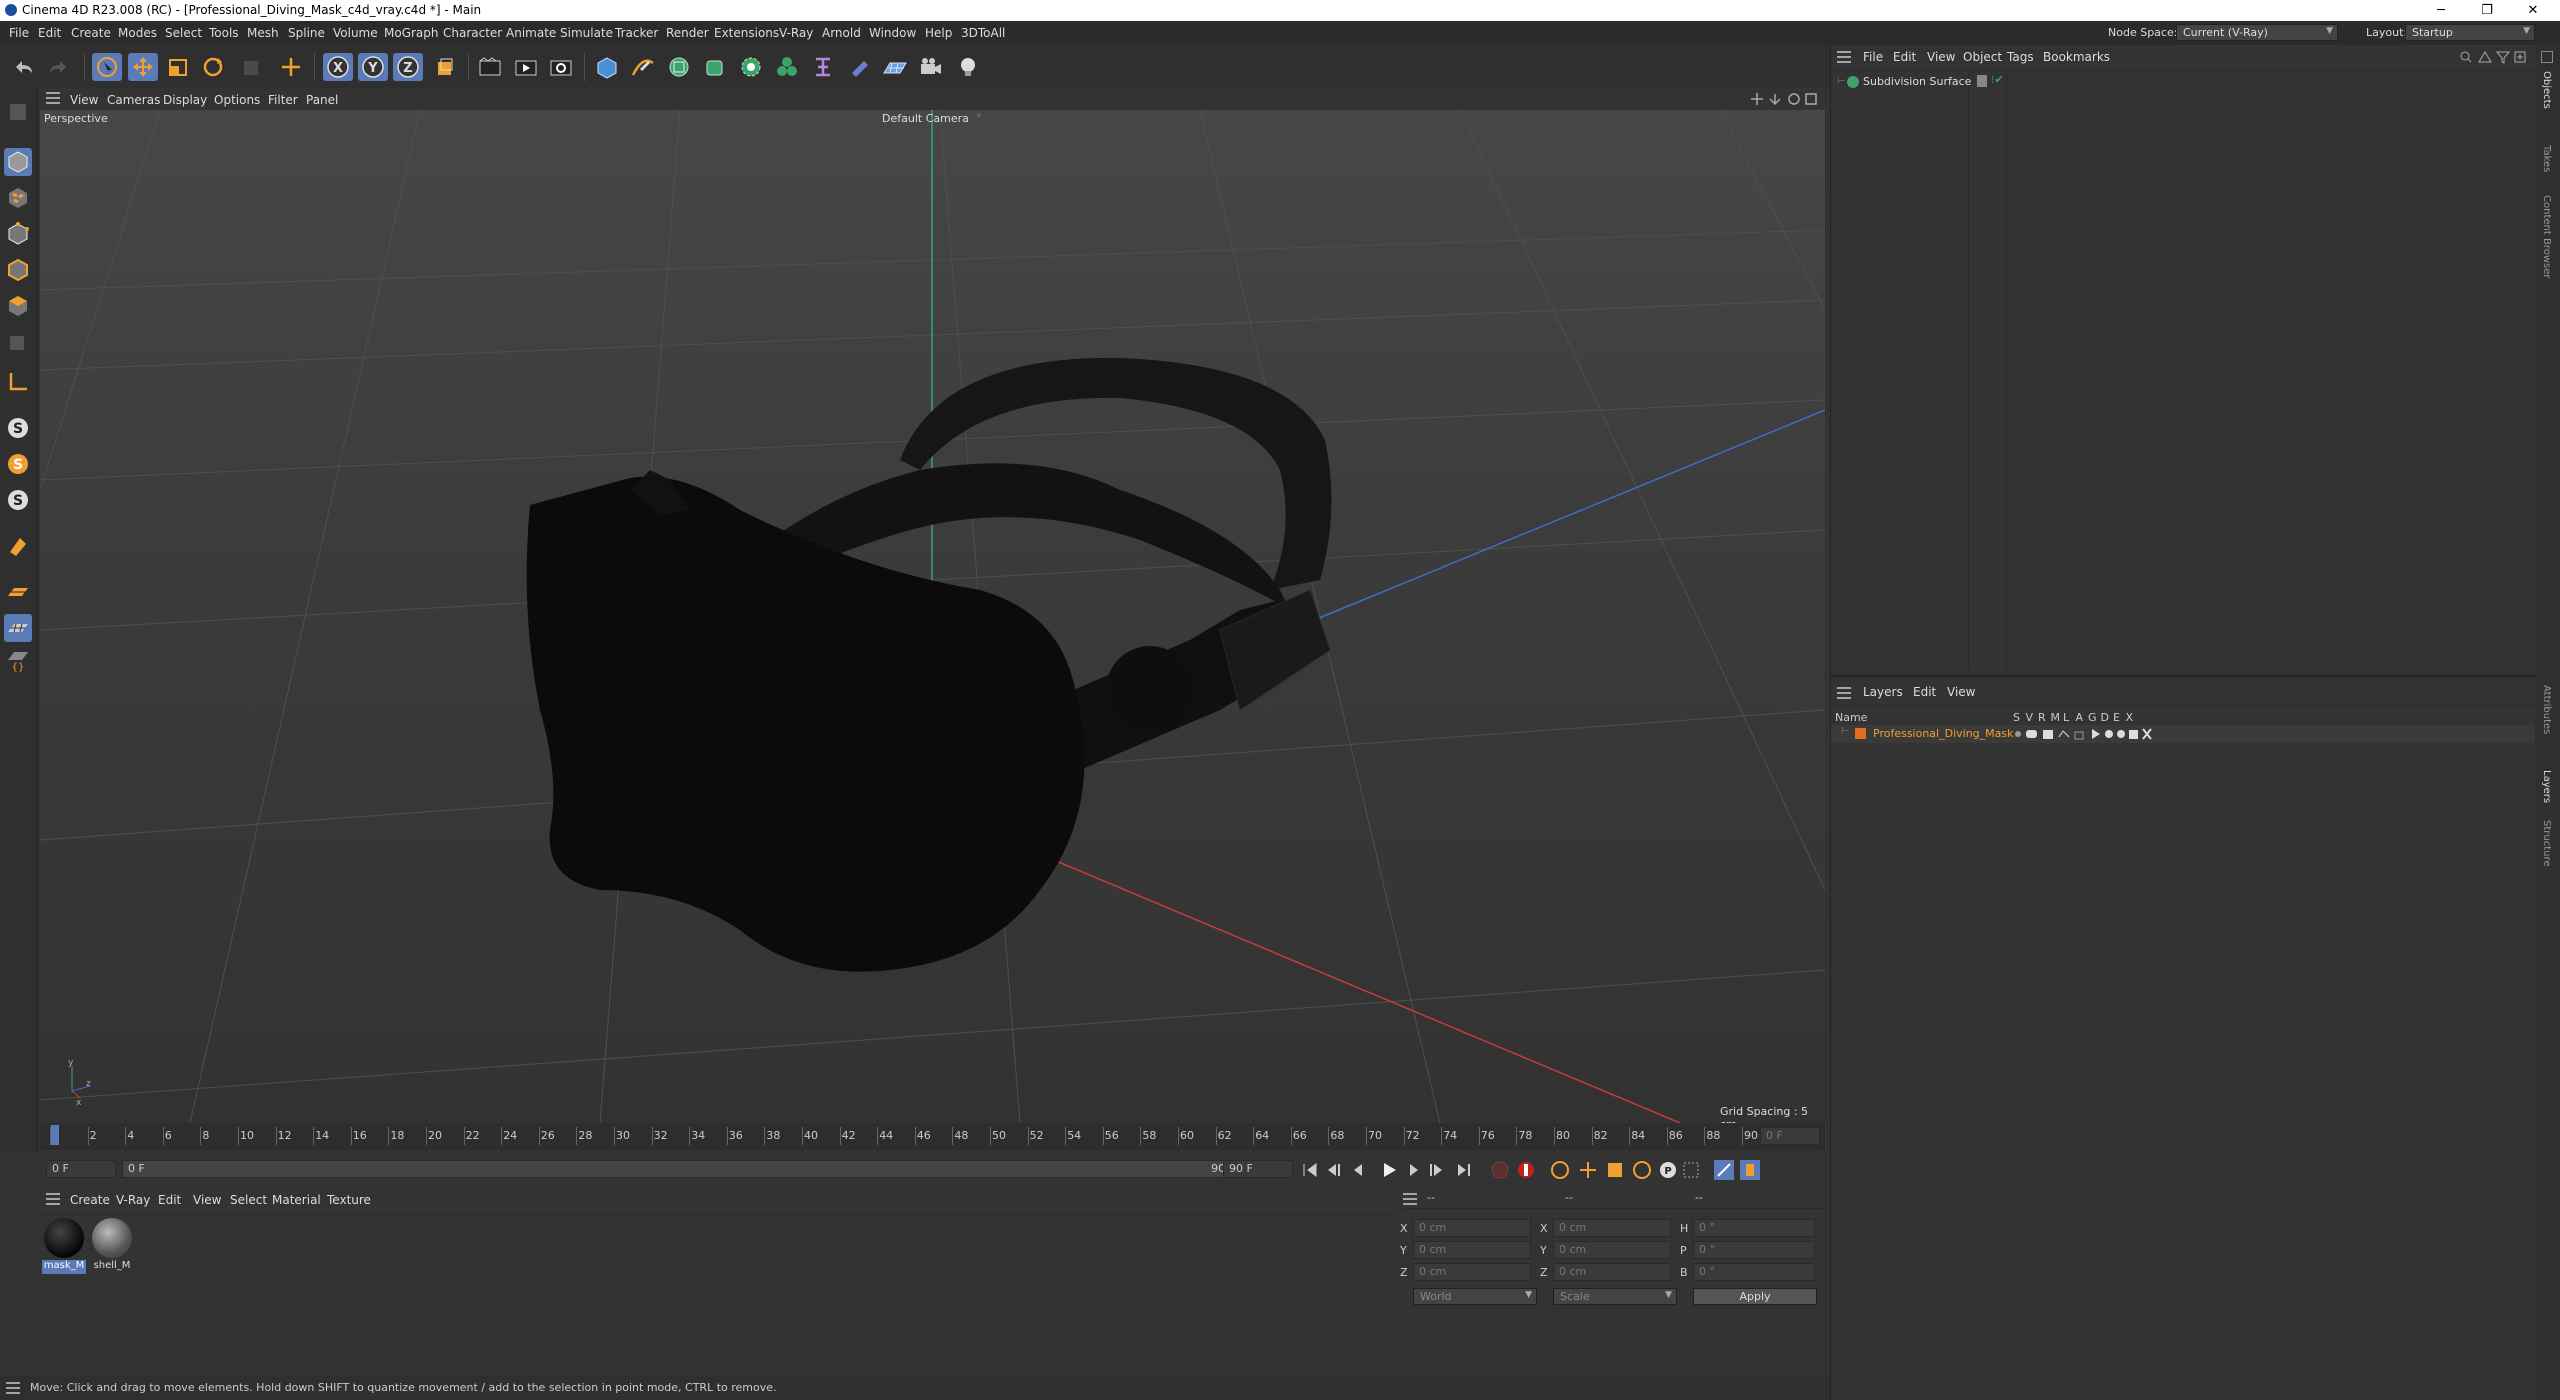 The height and width of the screenshot is (1400, 2560). What do you see at coordinates (607, 67) in the screenshot?
I see `cube-icon` at bounding box center [607, 67].